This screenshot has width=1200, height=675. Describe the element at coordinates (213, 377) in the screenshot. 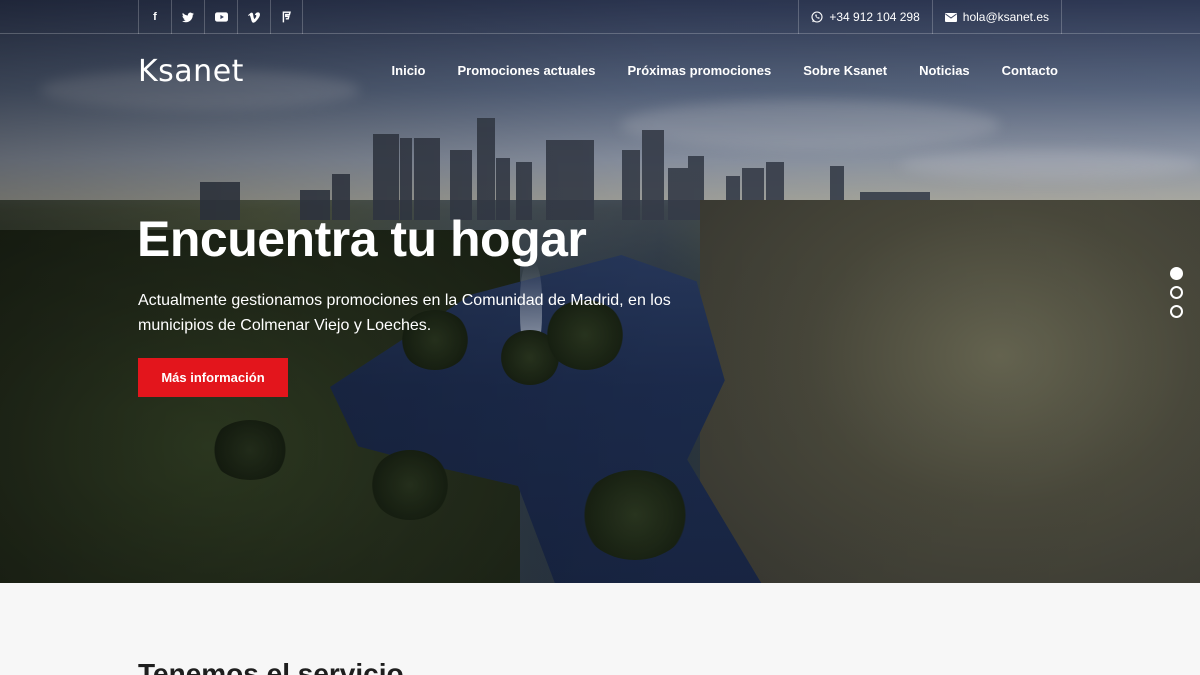

I see `mas-informacion-button: Más información` at that location.